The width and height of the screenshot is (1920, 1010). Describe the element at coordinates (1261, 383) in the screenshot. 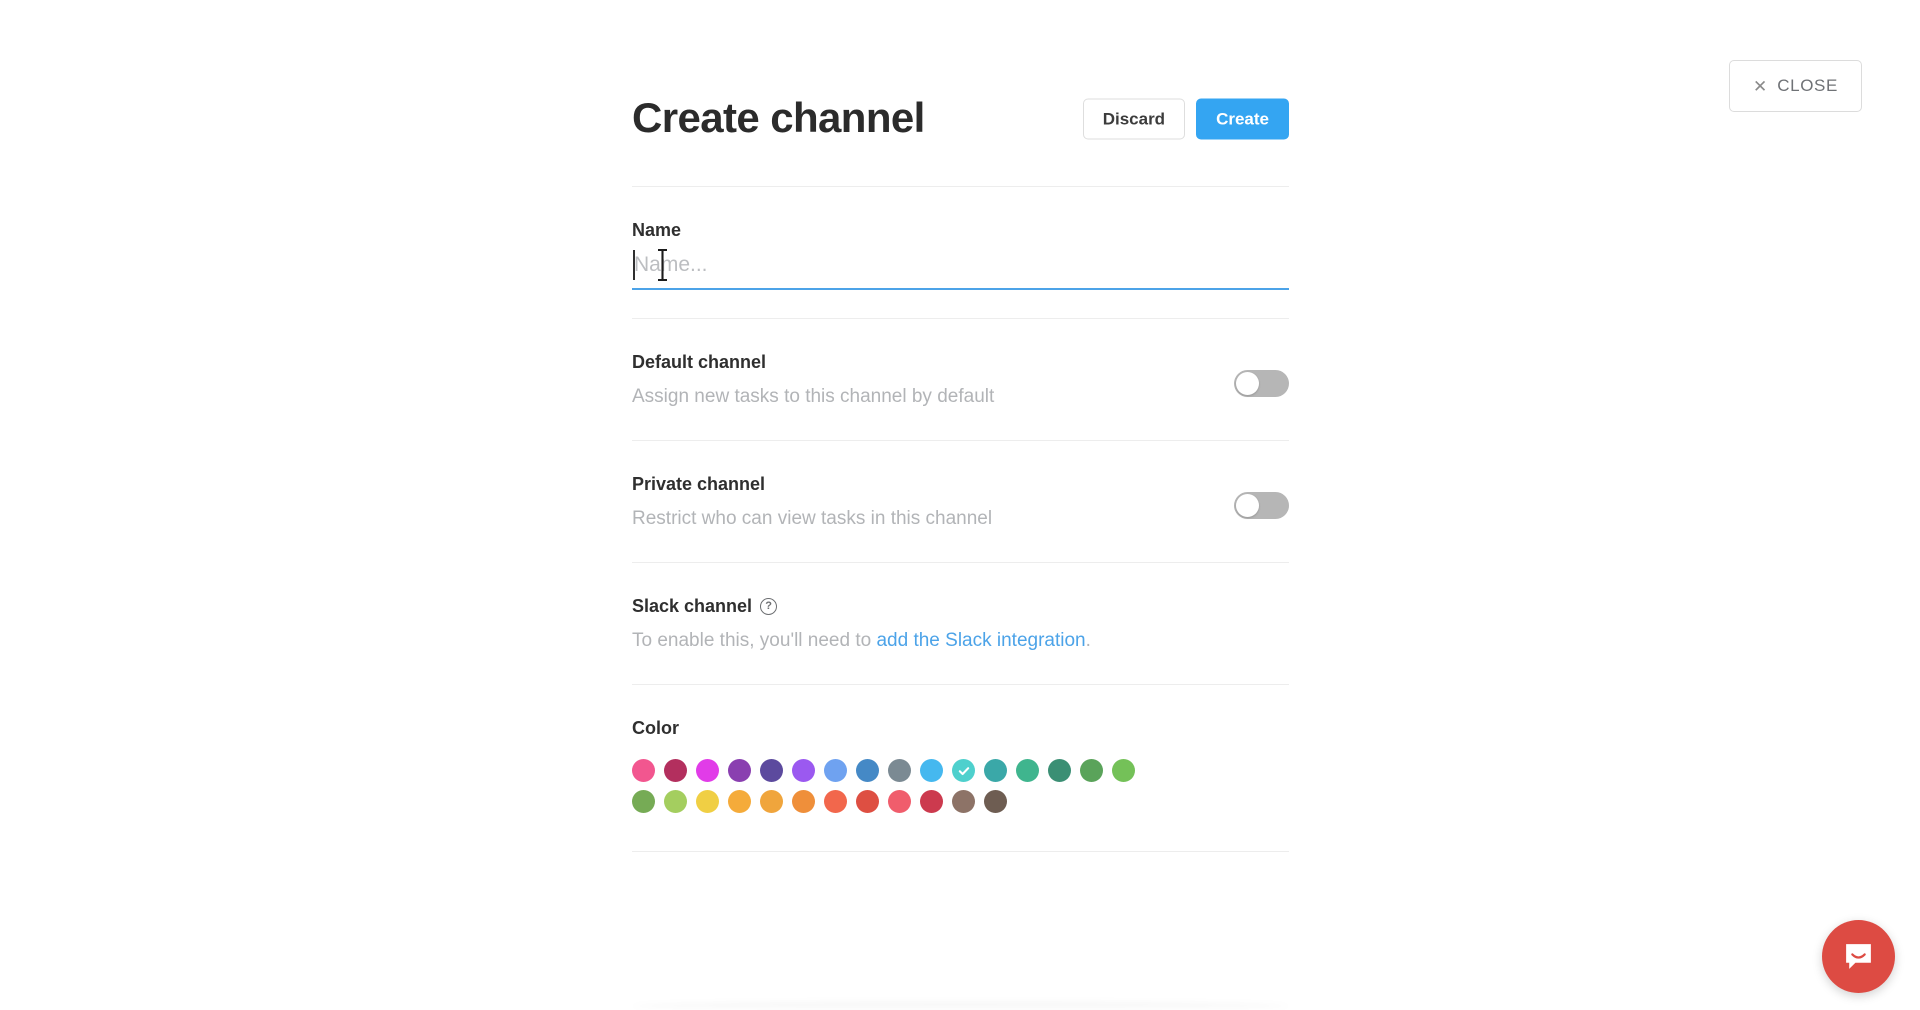

I see `default-channel-toggle` at that location.